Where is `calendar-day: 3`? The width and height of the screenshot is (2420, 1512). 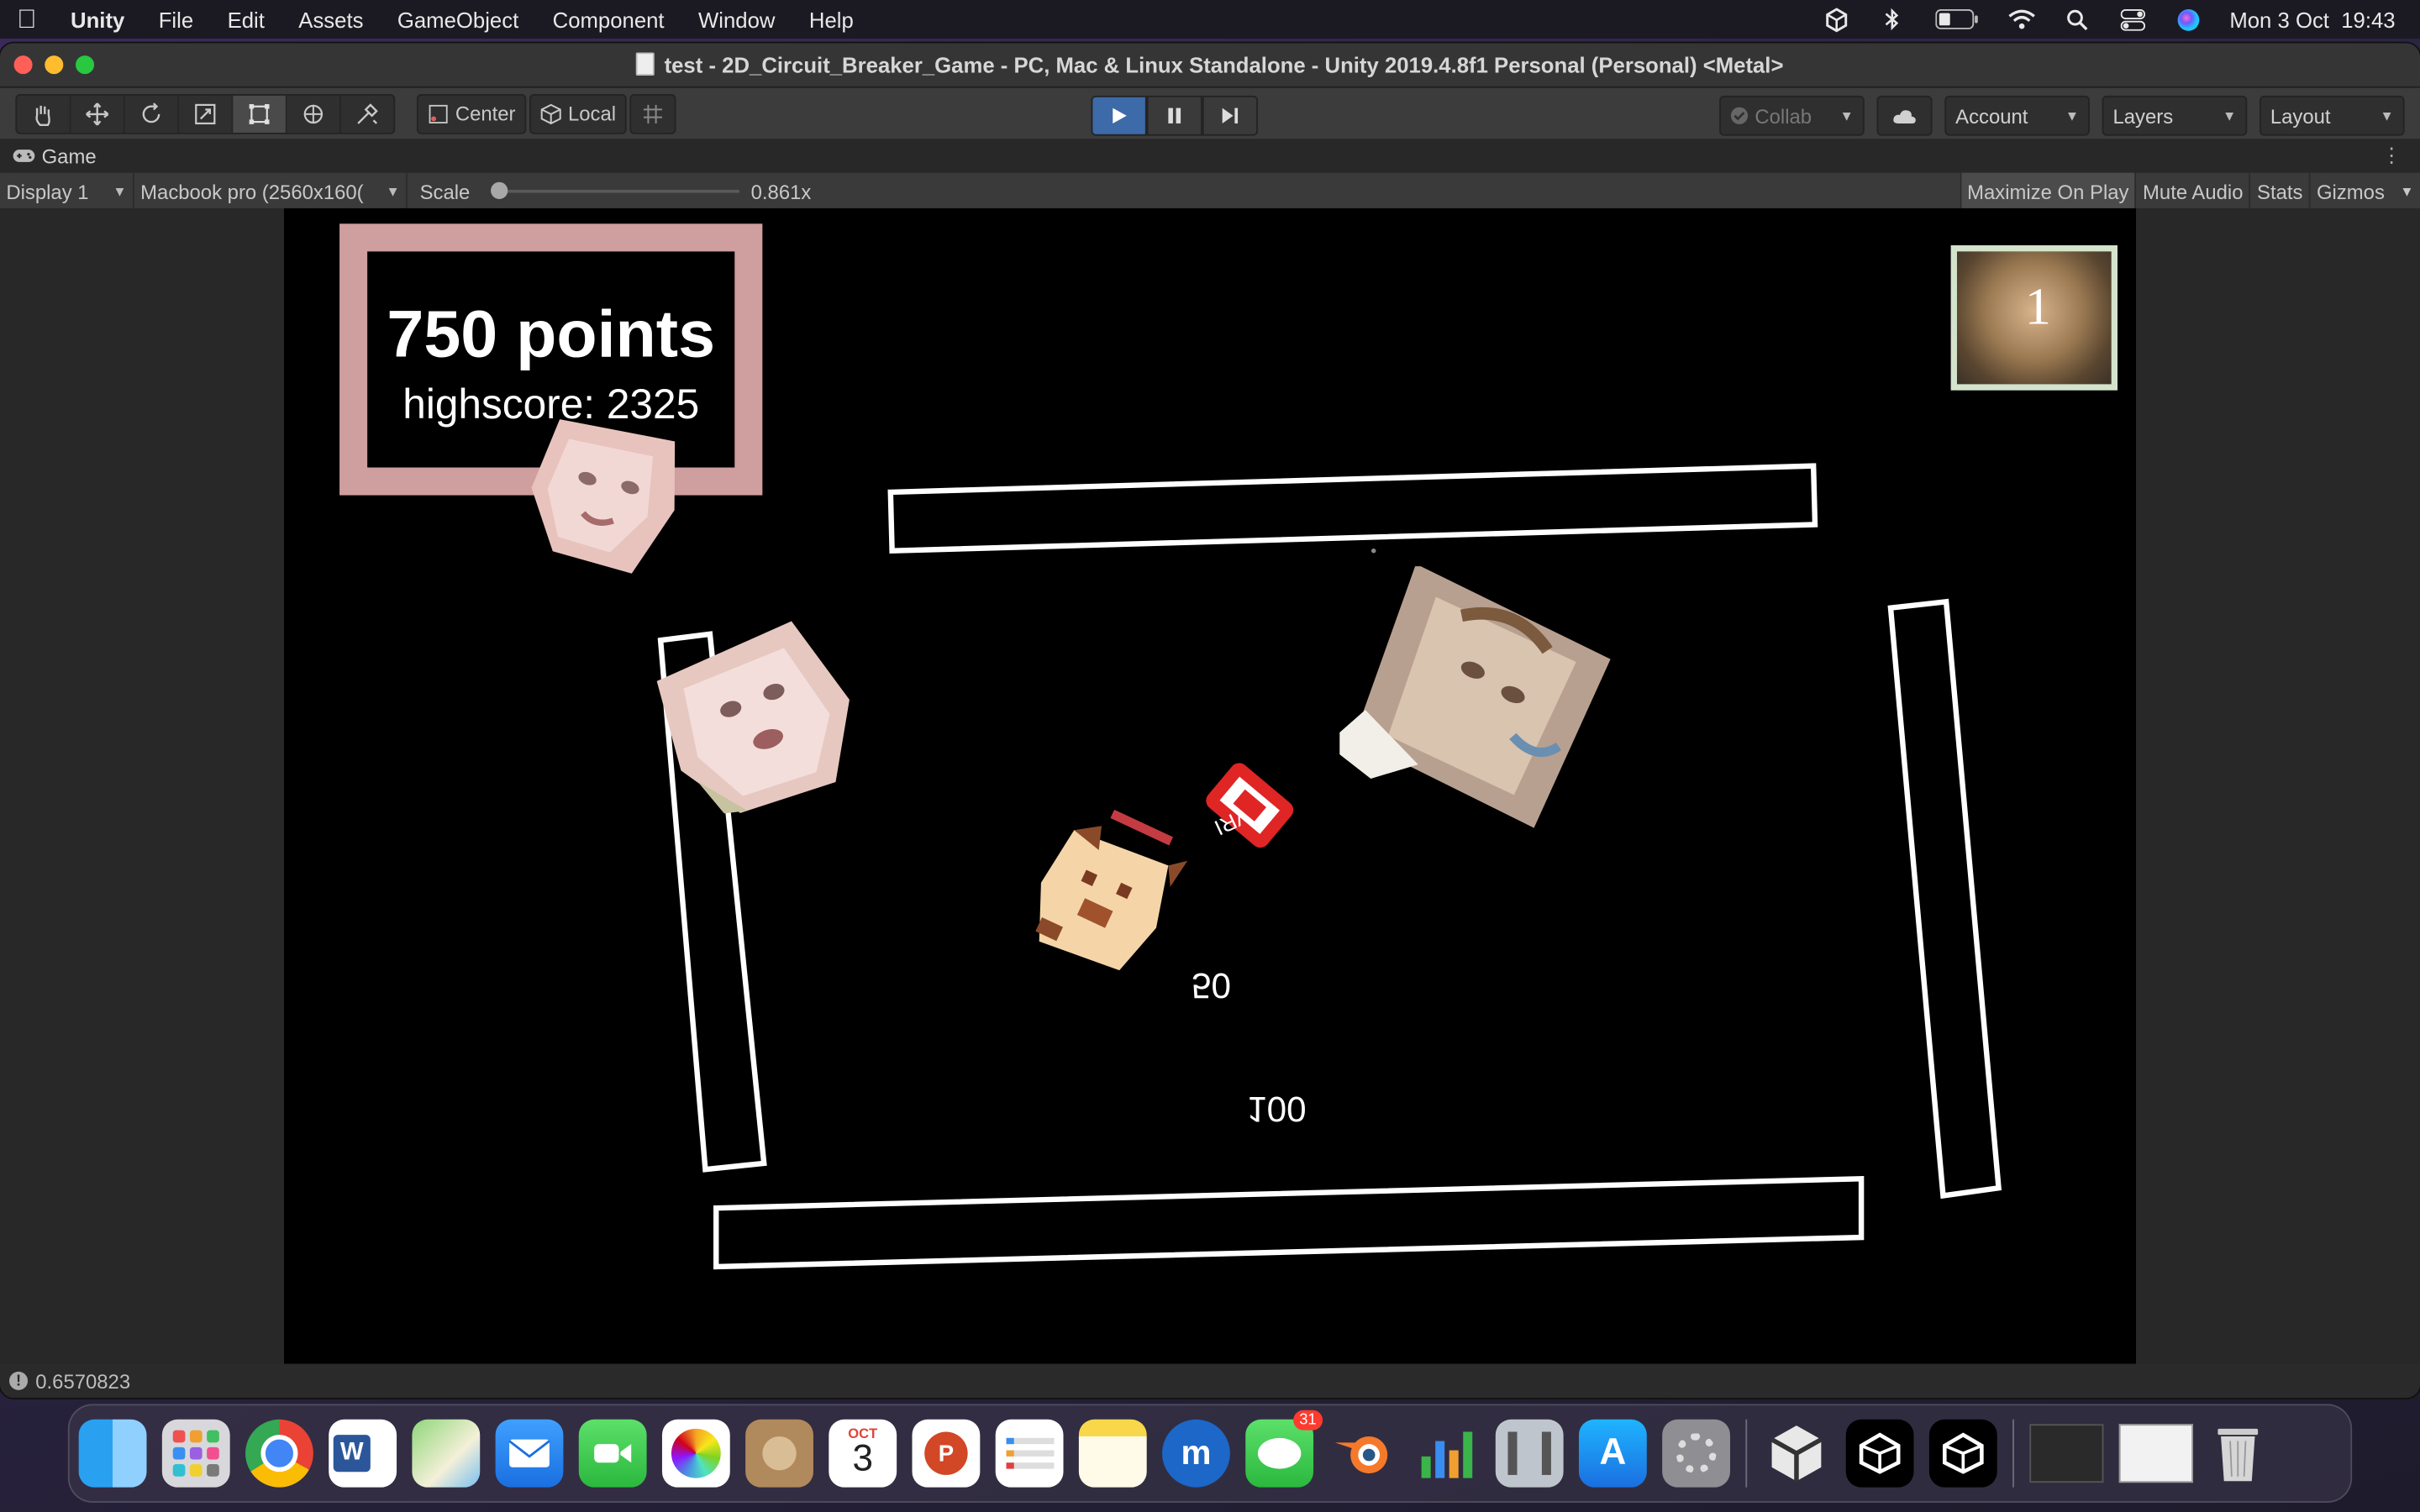 calendar-day: 3 is located at coordinates (863, 1458).